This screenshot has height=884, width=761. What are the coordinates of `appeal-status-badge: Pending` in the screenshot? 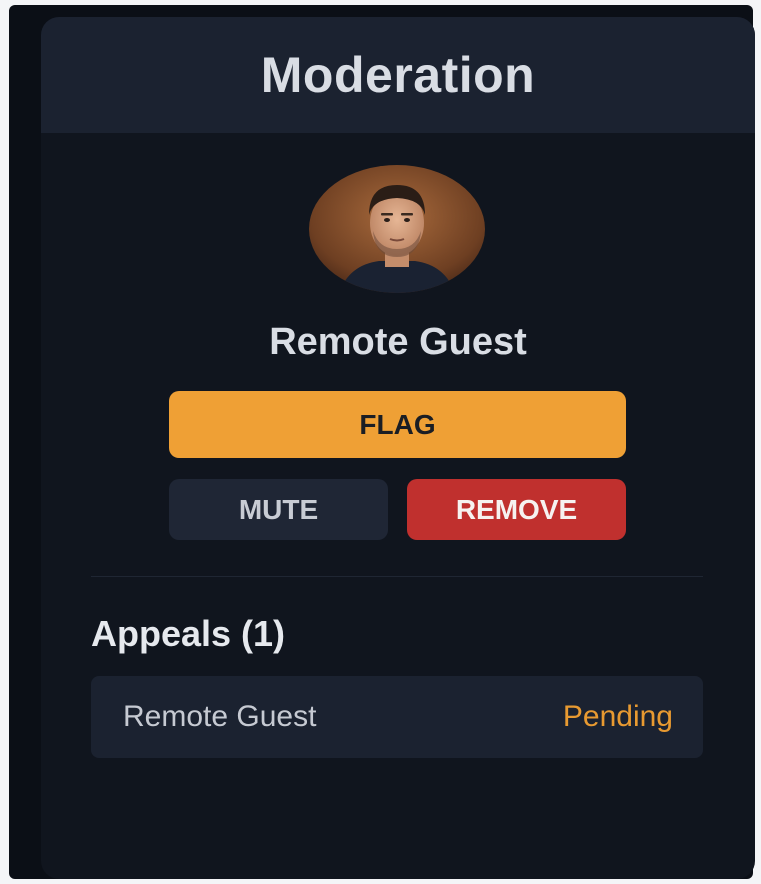 It's located at (617, 716).